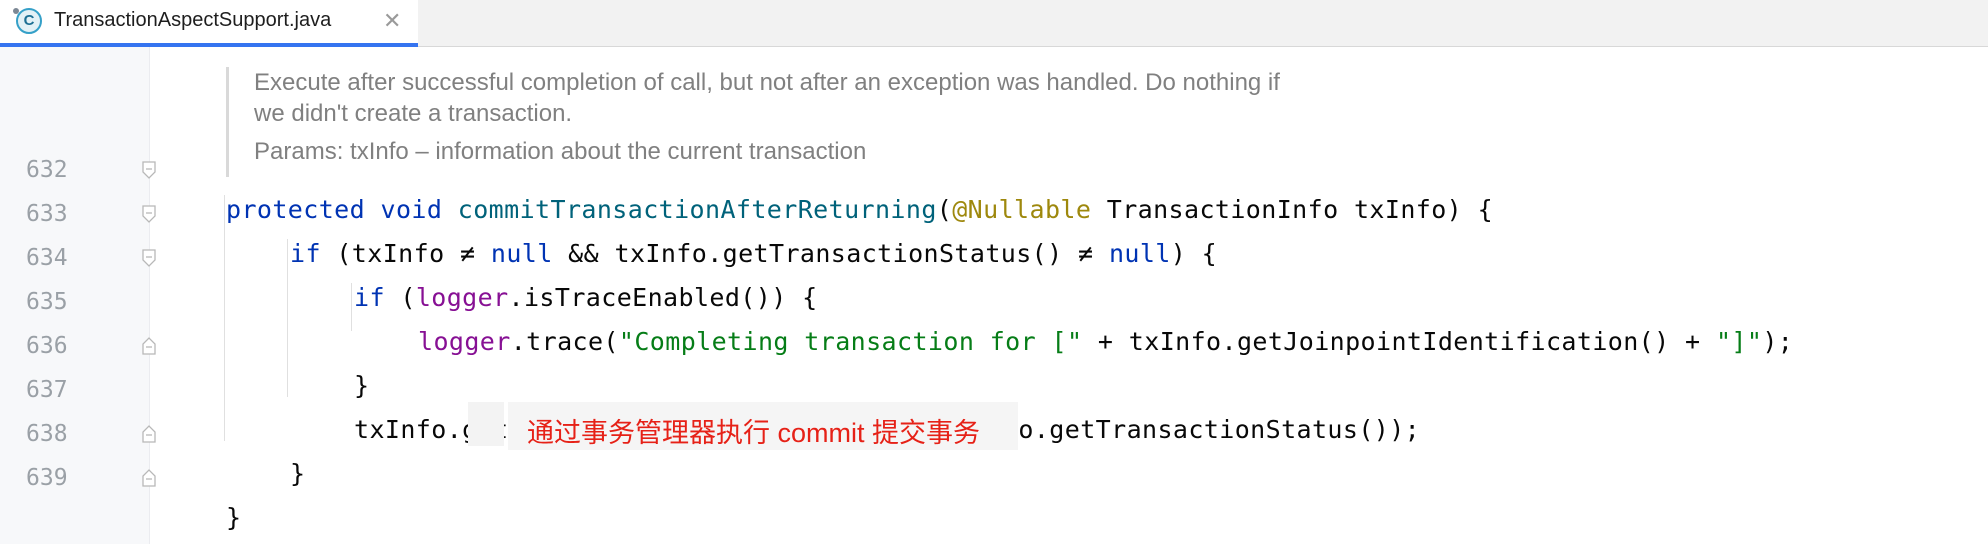  I want to click on close-icon: ✕, so click(392, 21).